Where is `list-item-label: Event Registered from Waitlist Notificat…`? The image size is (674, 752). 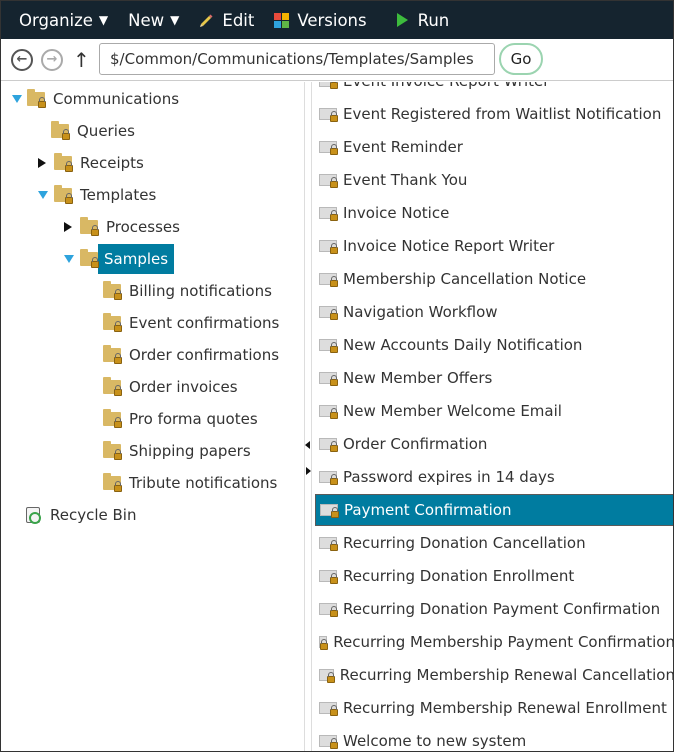
list-item-label: Event Registered from Waitlist Notificat… is located at coordinates (502, 114).